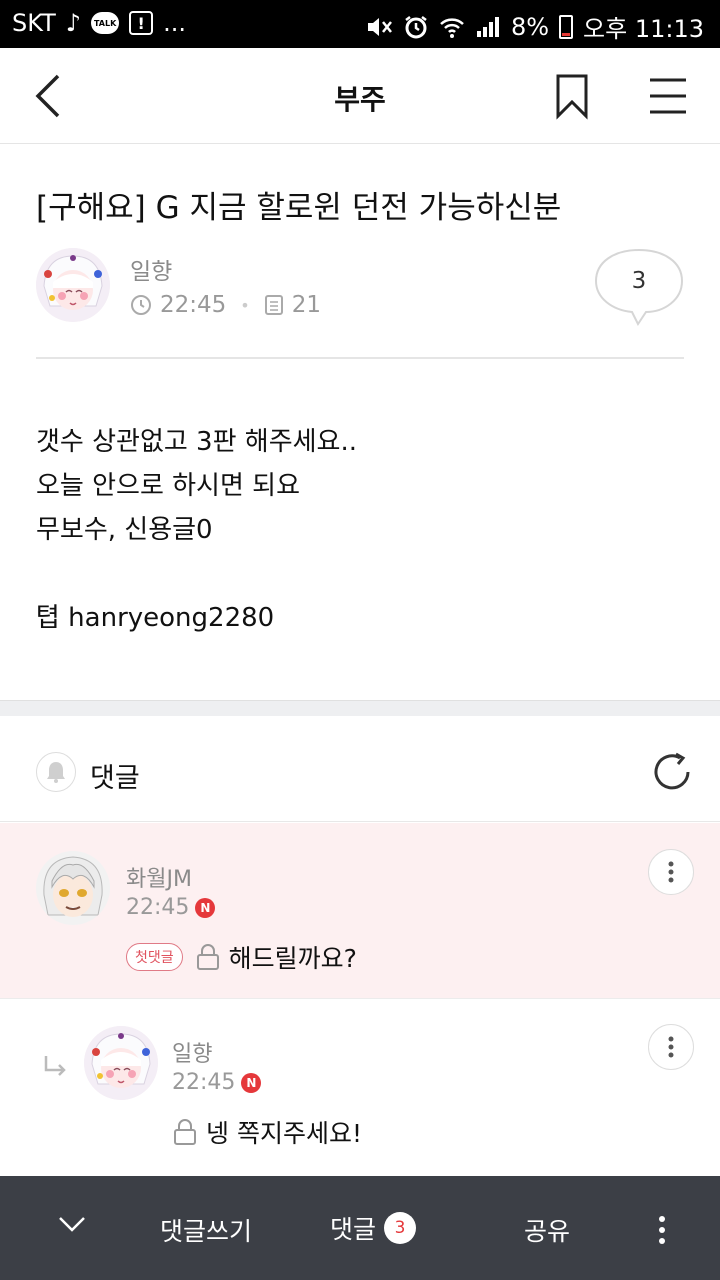  I want to click on hamburger-icon, so click(668, 96).